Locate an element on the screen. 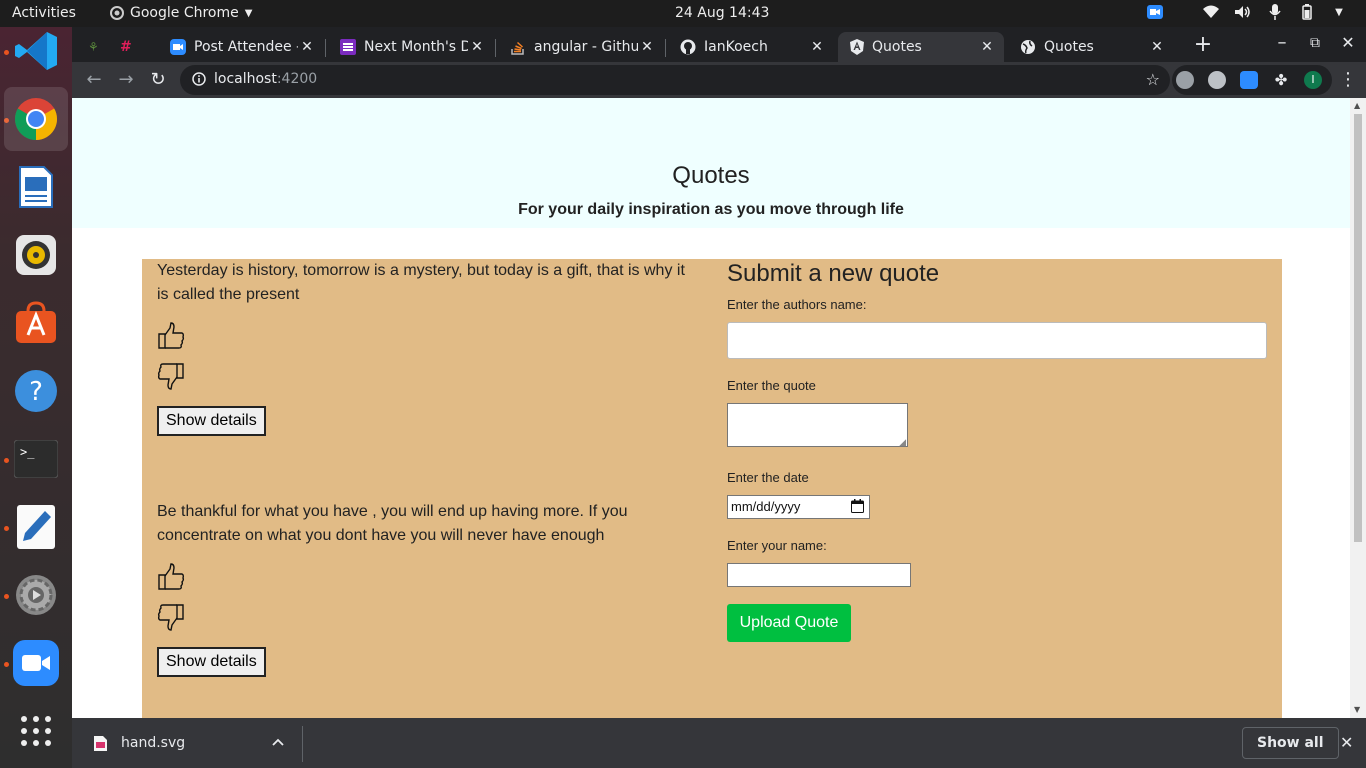  volume-icon is located at coordinates (1243, 12).